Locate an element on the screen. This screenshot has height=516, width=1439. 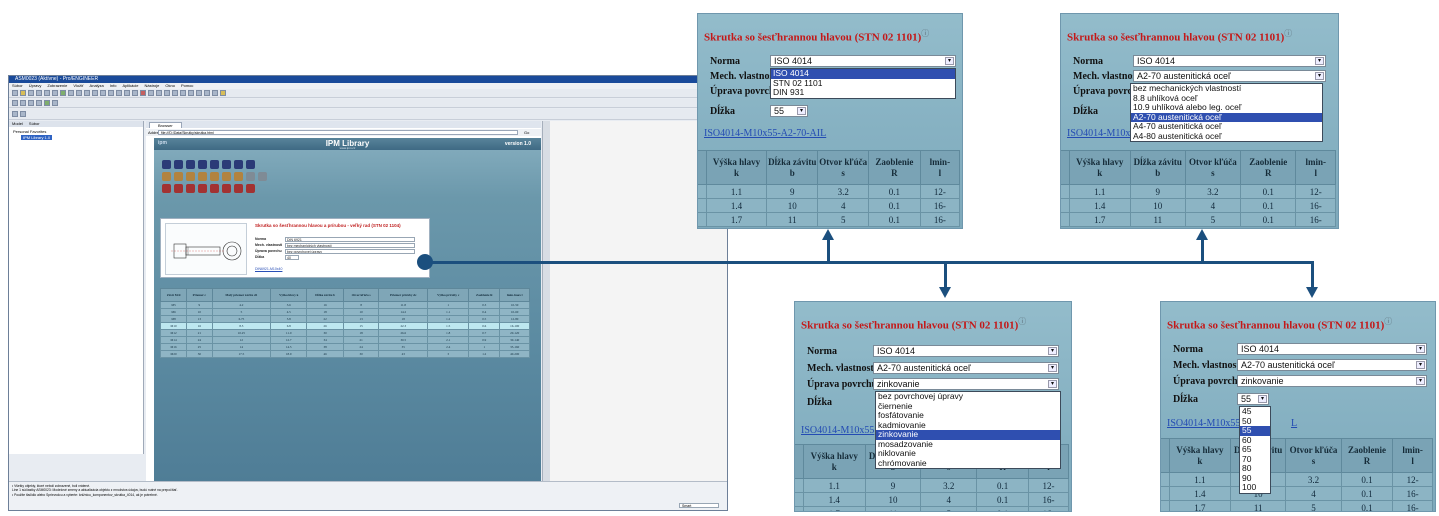
new-file-icon is located at coordinates (15, 93).